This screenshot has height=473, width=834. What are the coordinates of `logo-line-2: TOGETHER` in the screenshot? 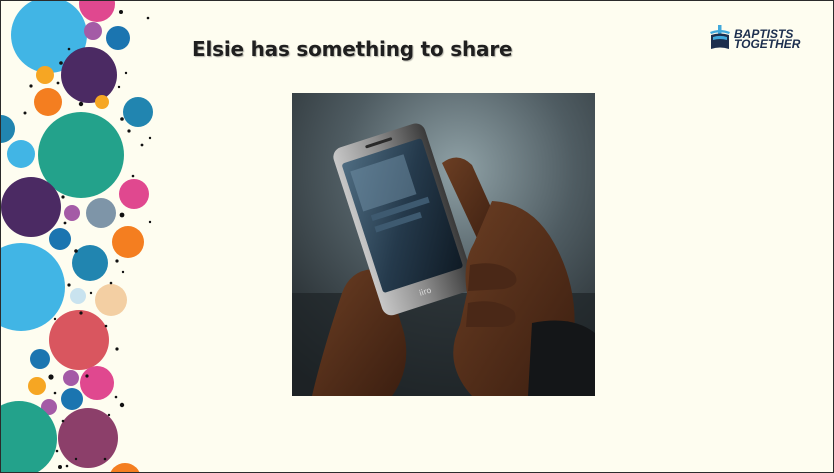 It's located at (767, 44).